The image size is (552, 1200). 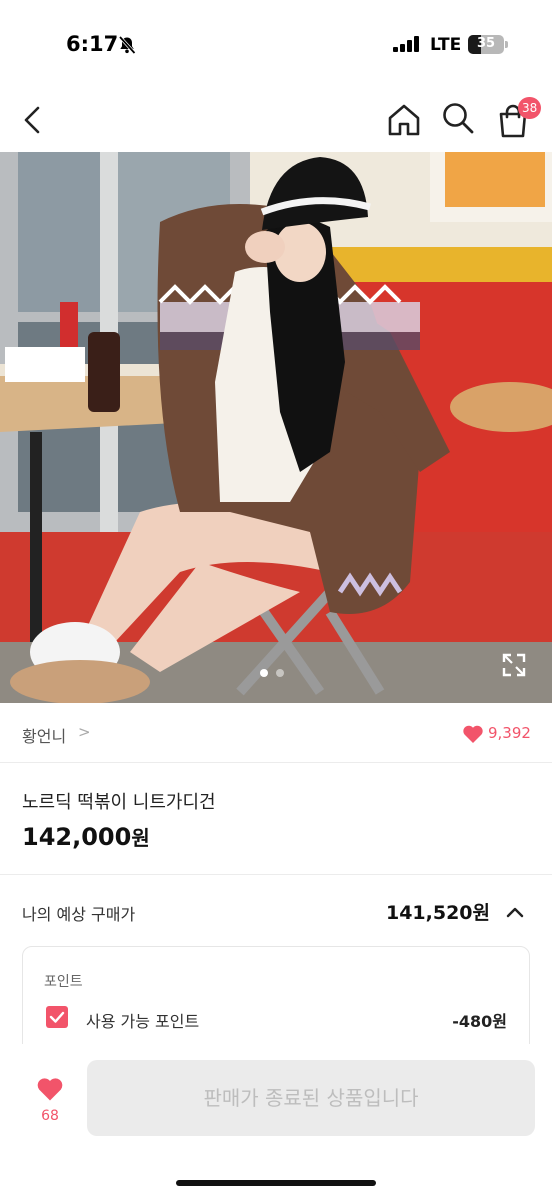 I want to click on price-unit: 원, so click(x=140, y=838).